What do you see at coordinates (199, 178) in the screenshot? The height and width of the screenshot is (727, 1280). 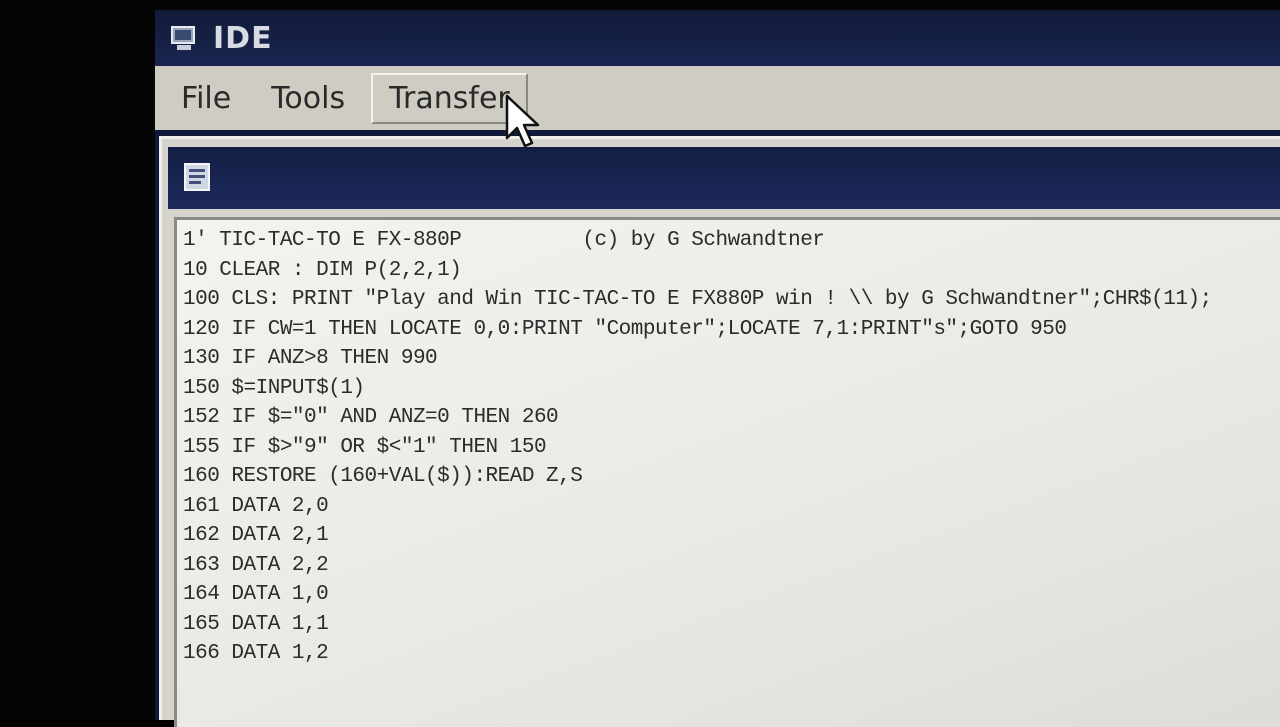 I see `document-window-icon` at bounding box center [199, 178].